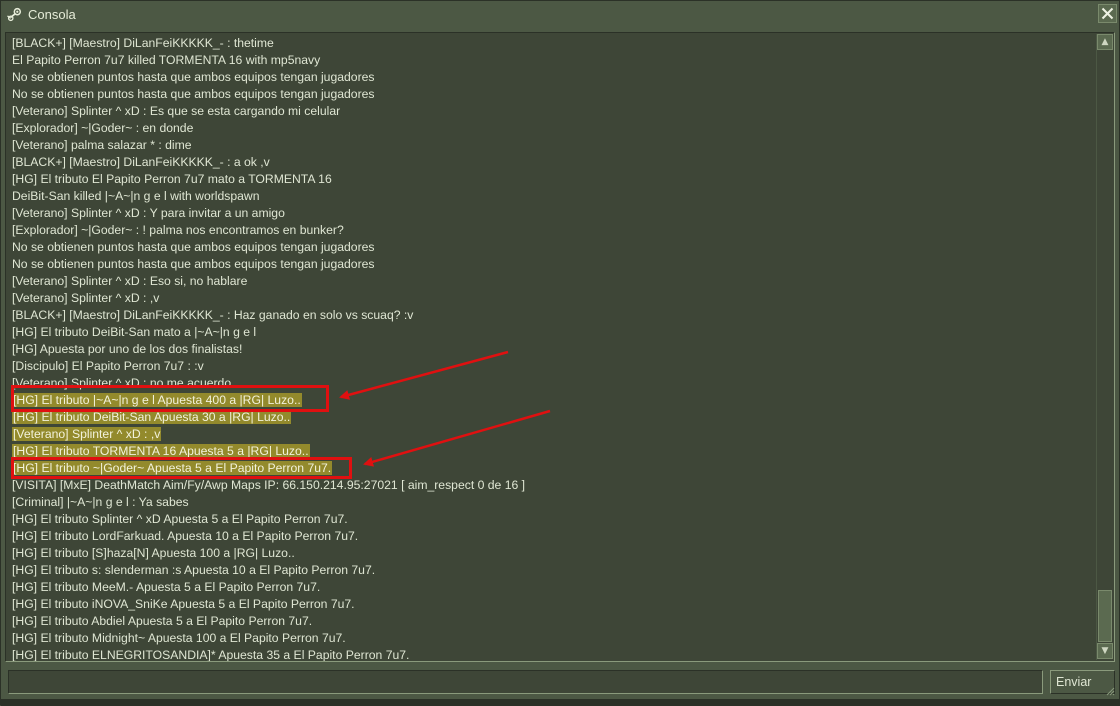 The height and width of the screenshot is (706, 1120). Describe the element at coordinates (108, 366) in the screenshot. I see `console-line-text: [Discipulo] El Papito Perron 7u7 : :v` at that location.